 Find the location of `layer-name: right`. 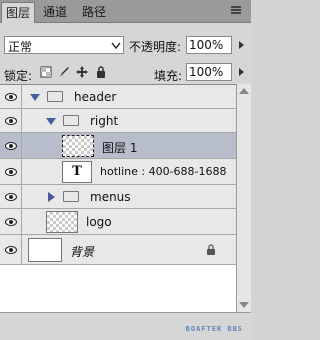

layer-name: right is located at coordinates (104, 121).